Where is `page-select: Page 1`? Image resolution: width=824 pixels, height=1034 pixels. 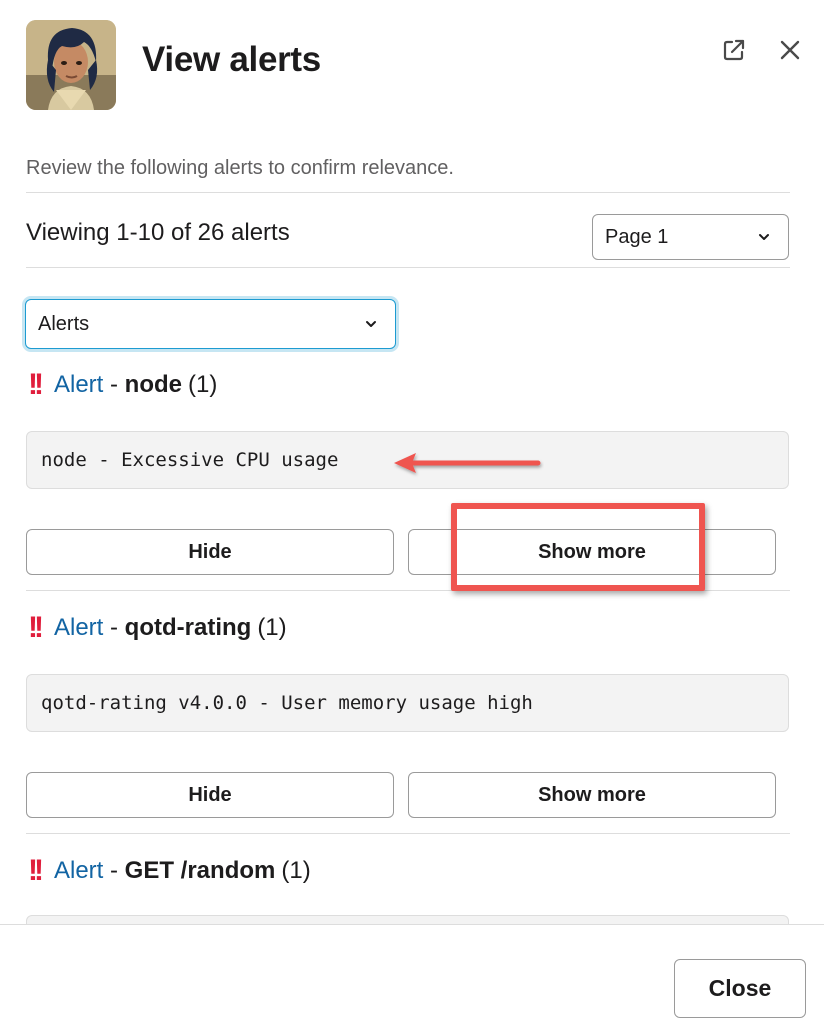 page-select: Page 1 is located at coordinates (690, 237).